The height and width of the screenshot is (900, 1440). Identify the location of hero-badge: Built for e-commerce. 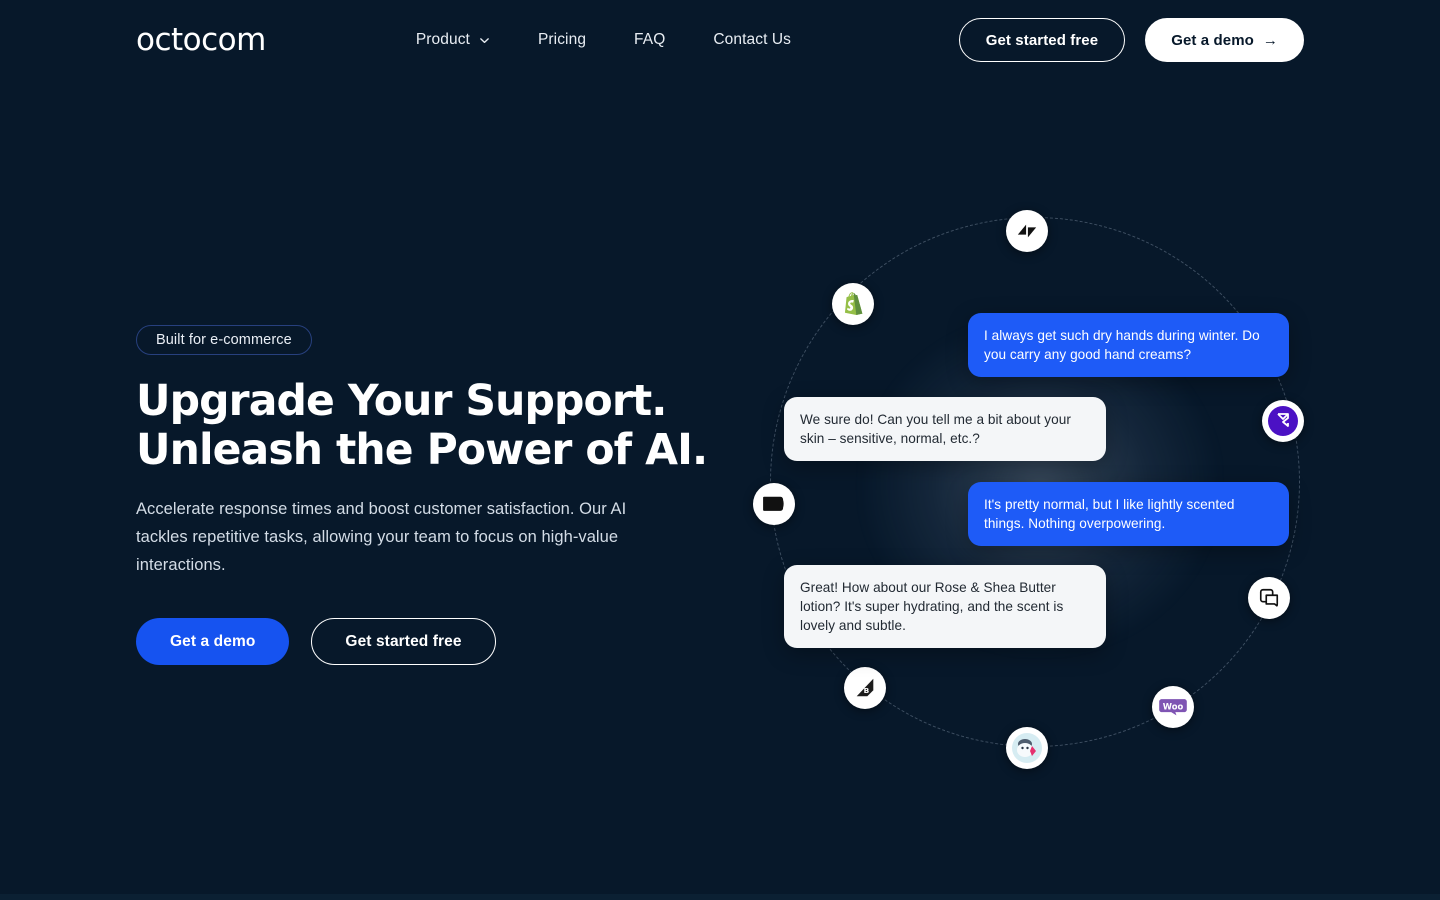
(224, 340).